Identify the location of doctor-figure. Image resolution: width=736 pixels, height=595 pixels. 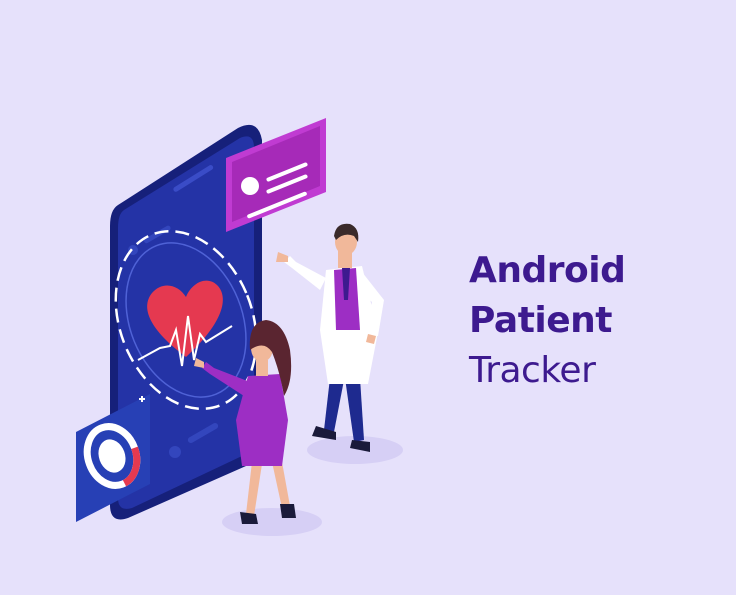
(330, 337).